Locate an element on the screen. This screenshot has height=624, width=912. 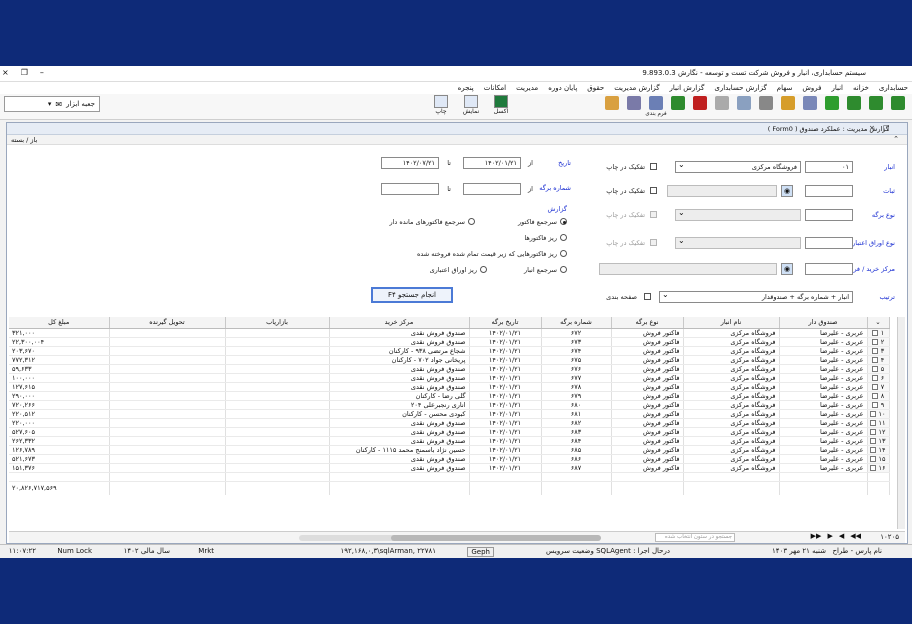
fund-lookup-icon: ◉ is located at coordinates (787, 191).